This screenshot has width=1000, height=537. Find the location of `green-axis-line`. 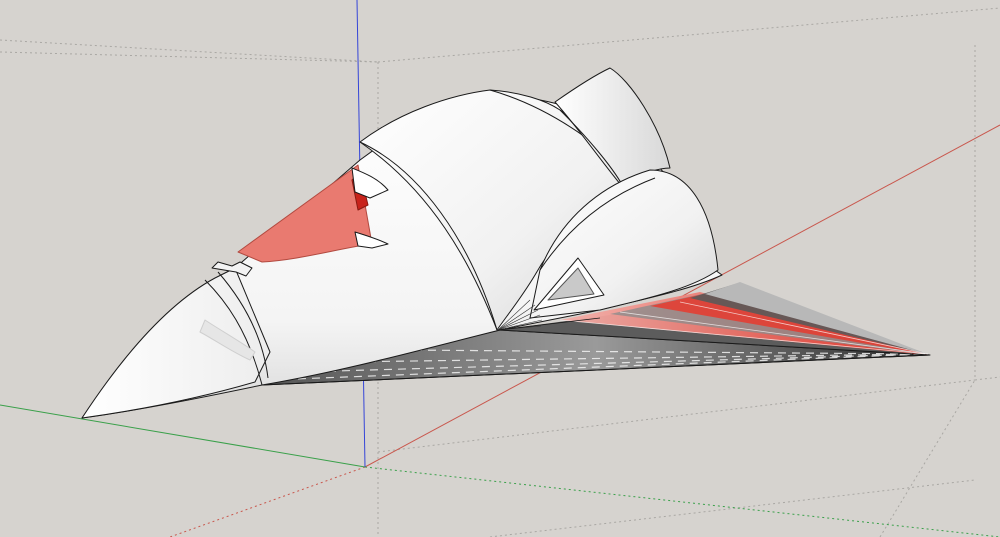

green-axis-line is located at coordinates (183, 436).